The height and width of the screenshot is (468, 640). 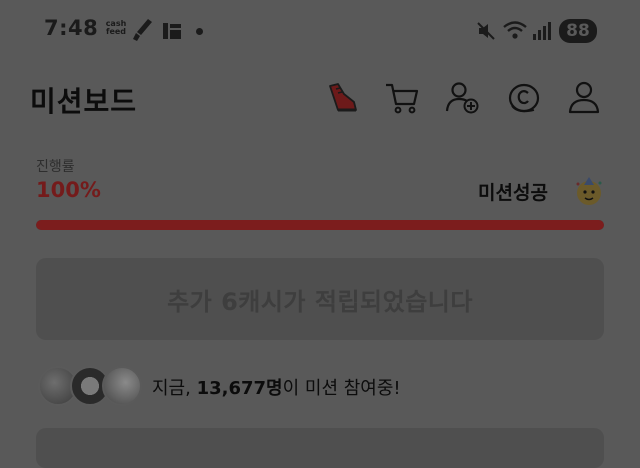 What do you see at coordinates (542, 31) in the screenshot?
I see `signal-icon` at bounding box center [542, 31].